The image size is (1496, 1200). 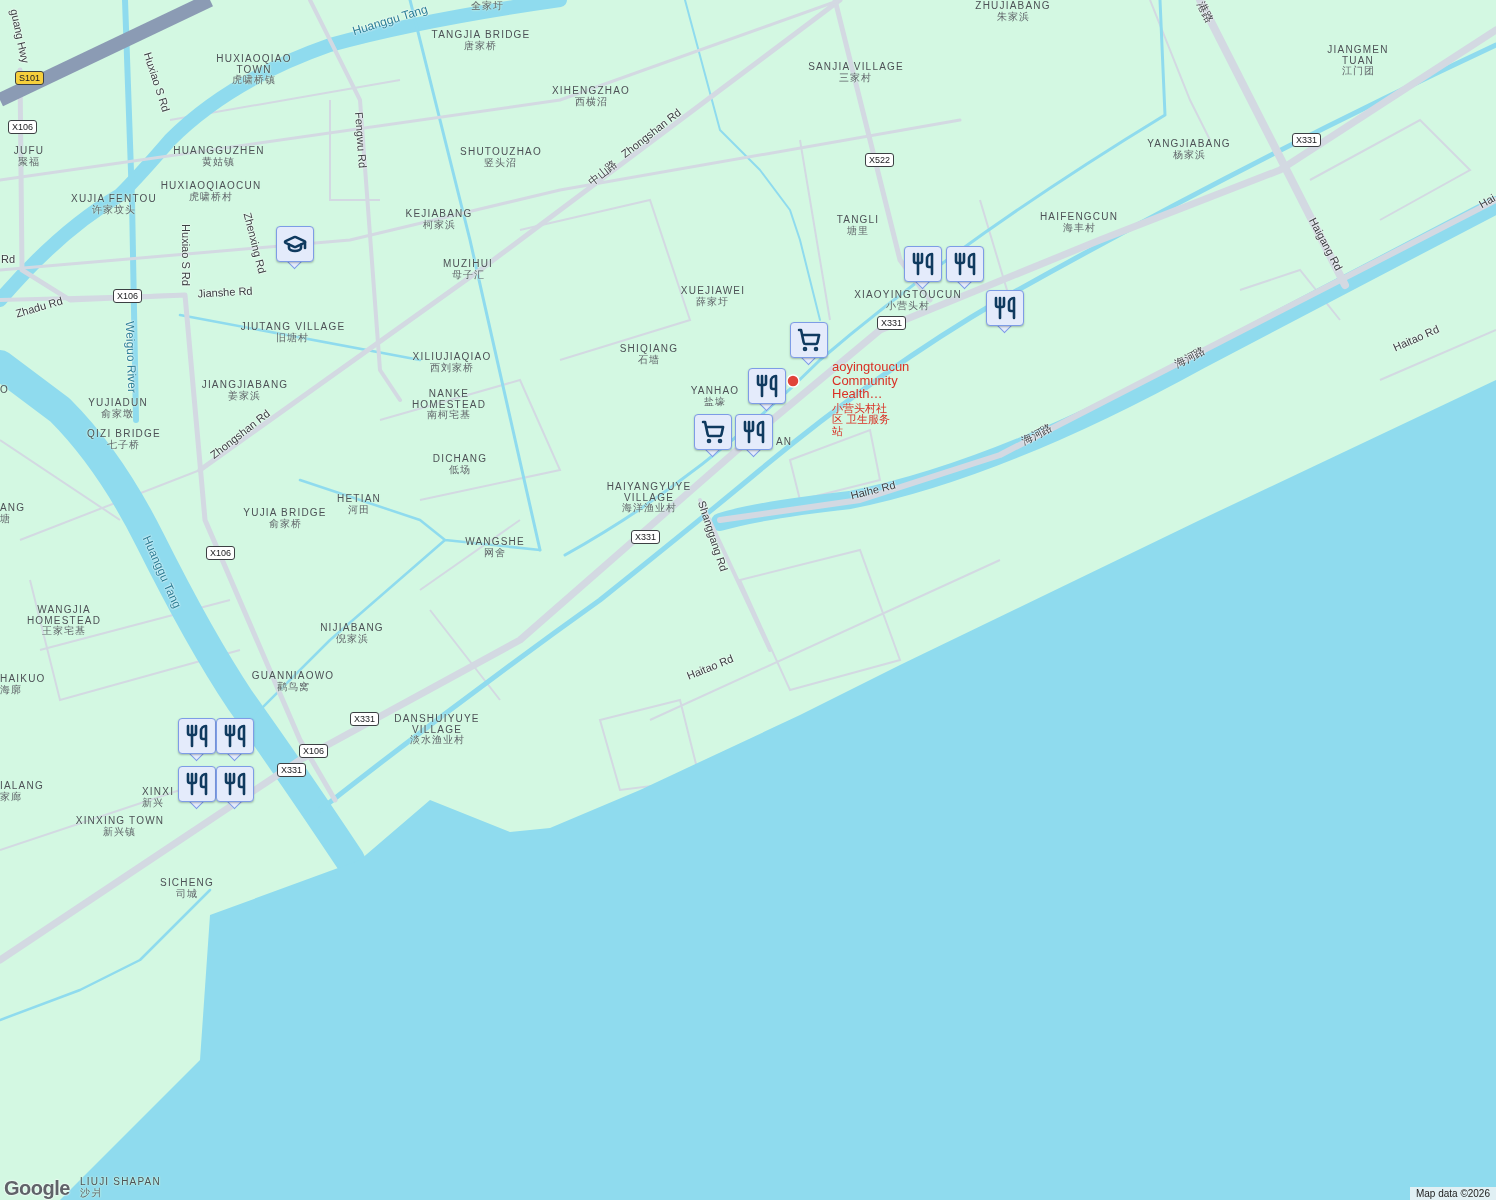 What do you see at coordinates (359, 499) in the screenshot?
I see `place-name: HETIAN` at bounding box center [359, 499].